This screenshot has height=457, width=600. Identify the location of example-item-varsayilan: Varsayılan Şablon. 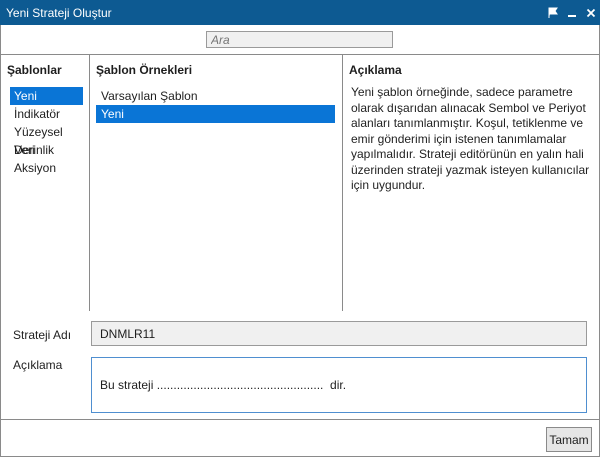
(215, 96).